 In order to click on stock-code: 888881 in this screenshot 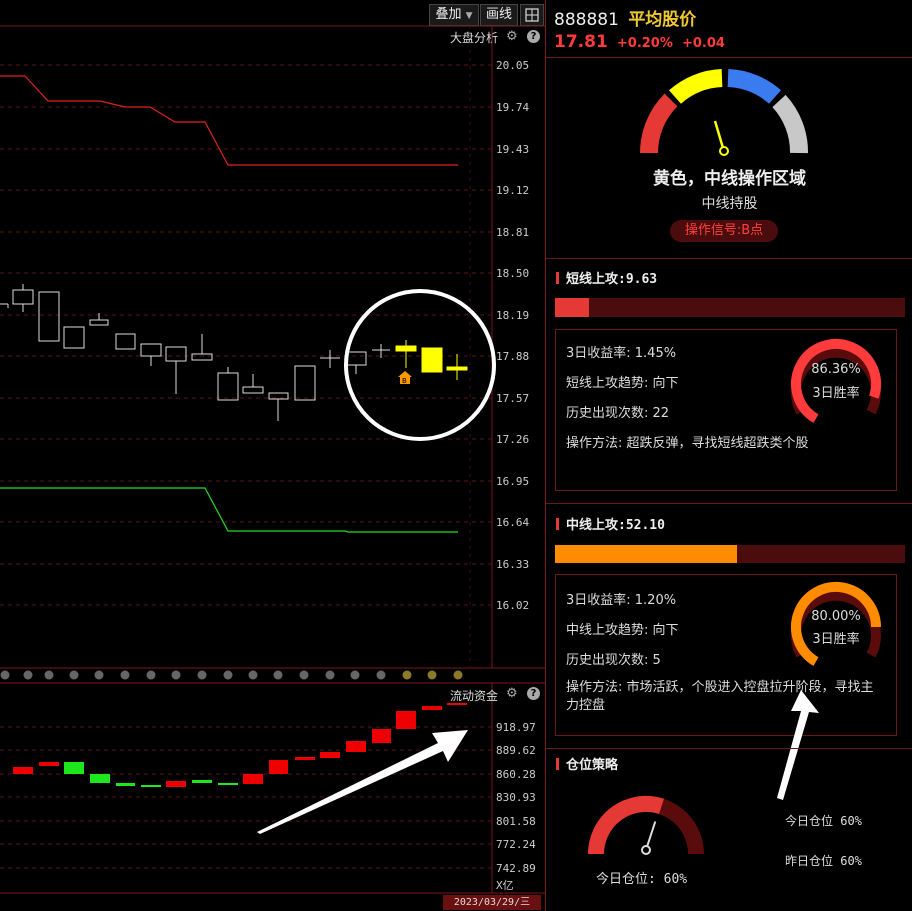, I will do `click(586, 20)`.